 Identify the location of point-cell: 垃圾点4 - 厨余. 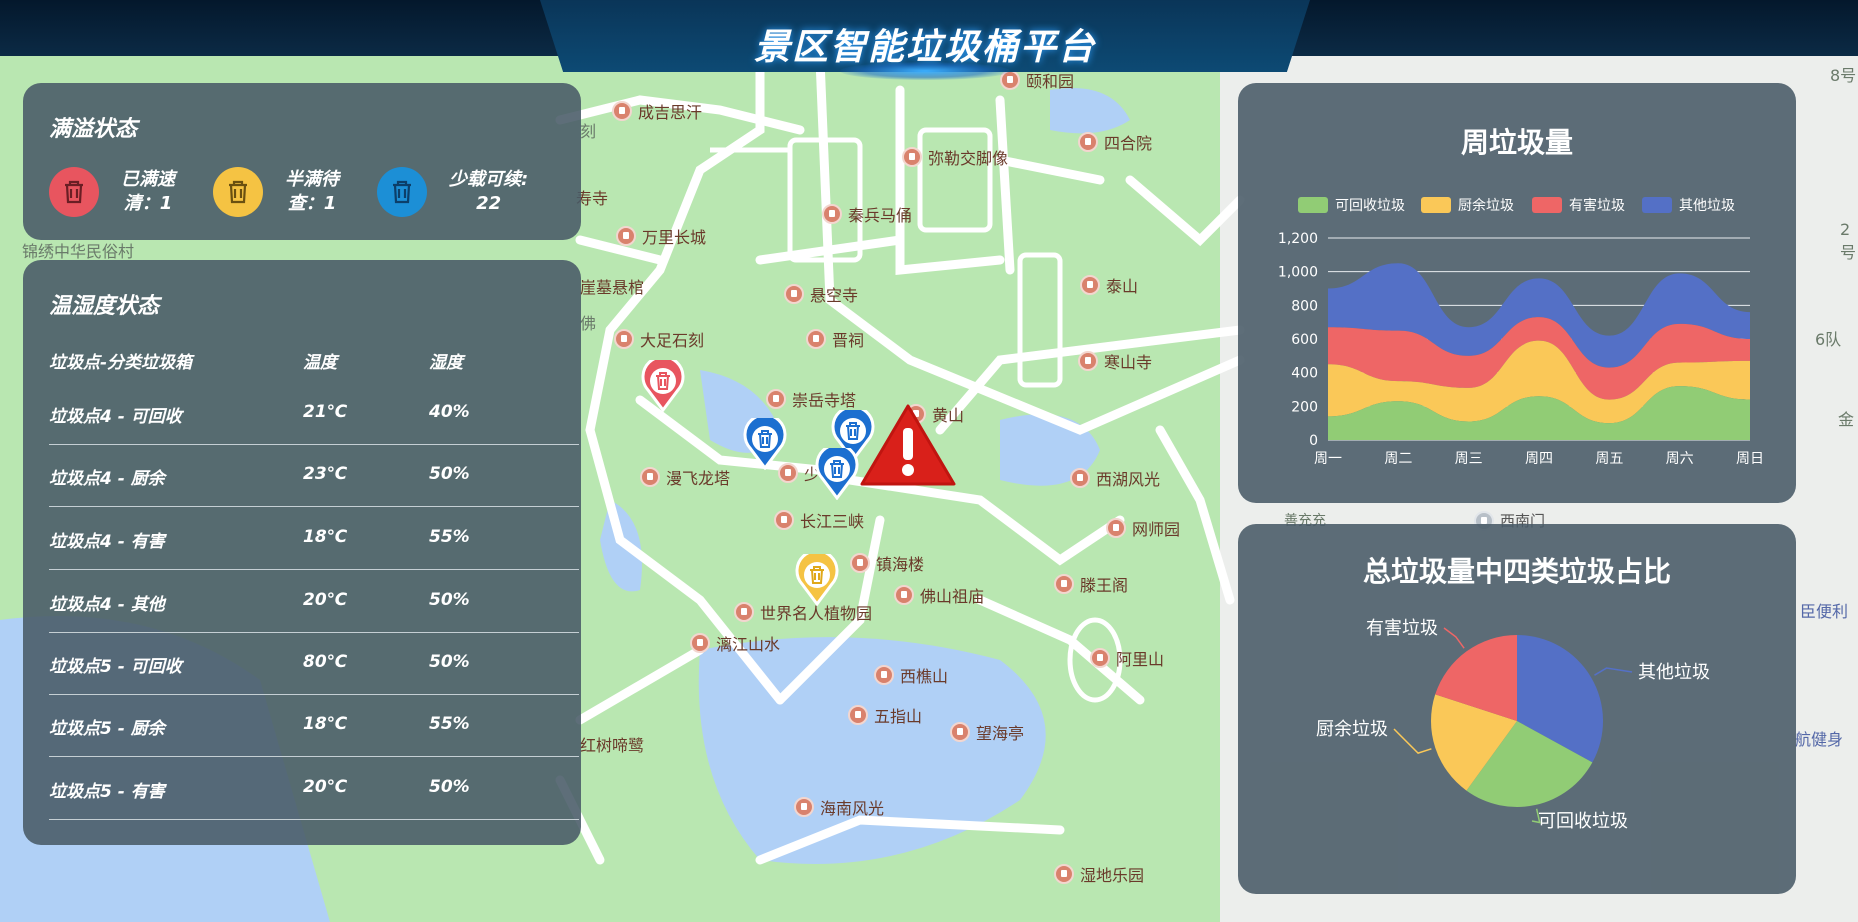
(107, 479).